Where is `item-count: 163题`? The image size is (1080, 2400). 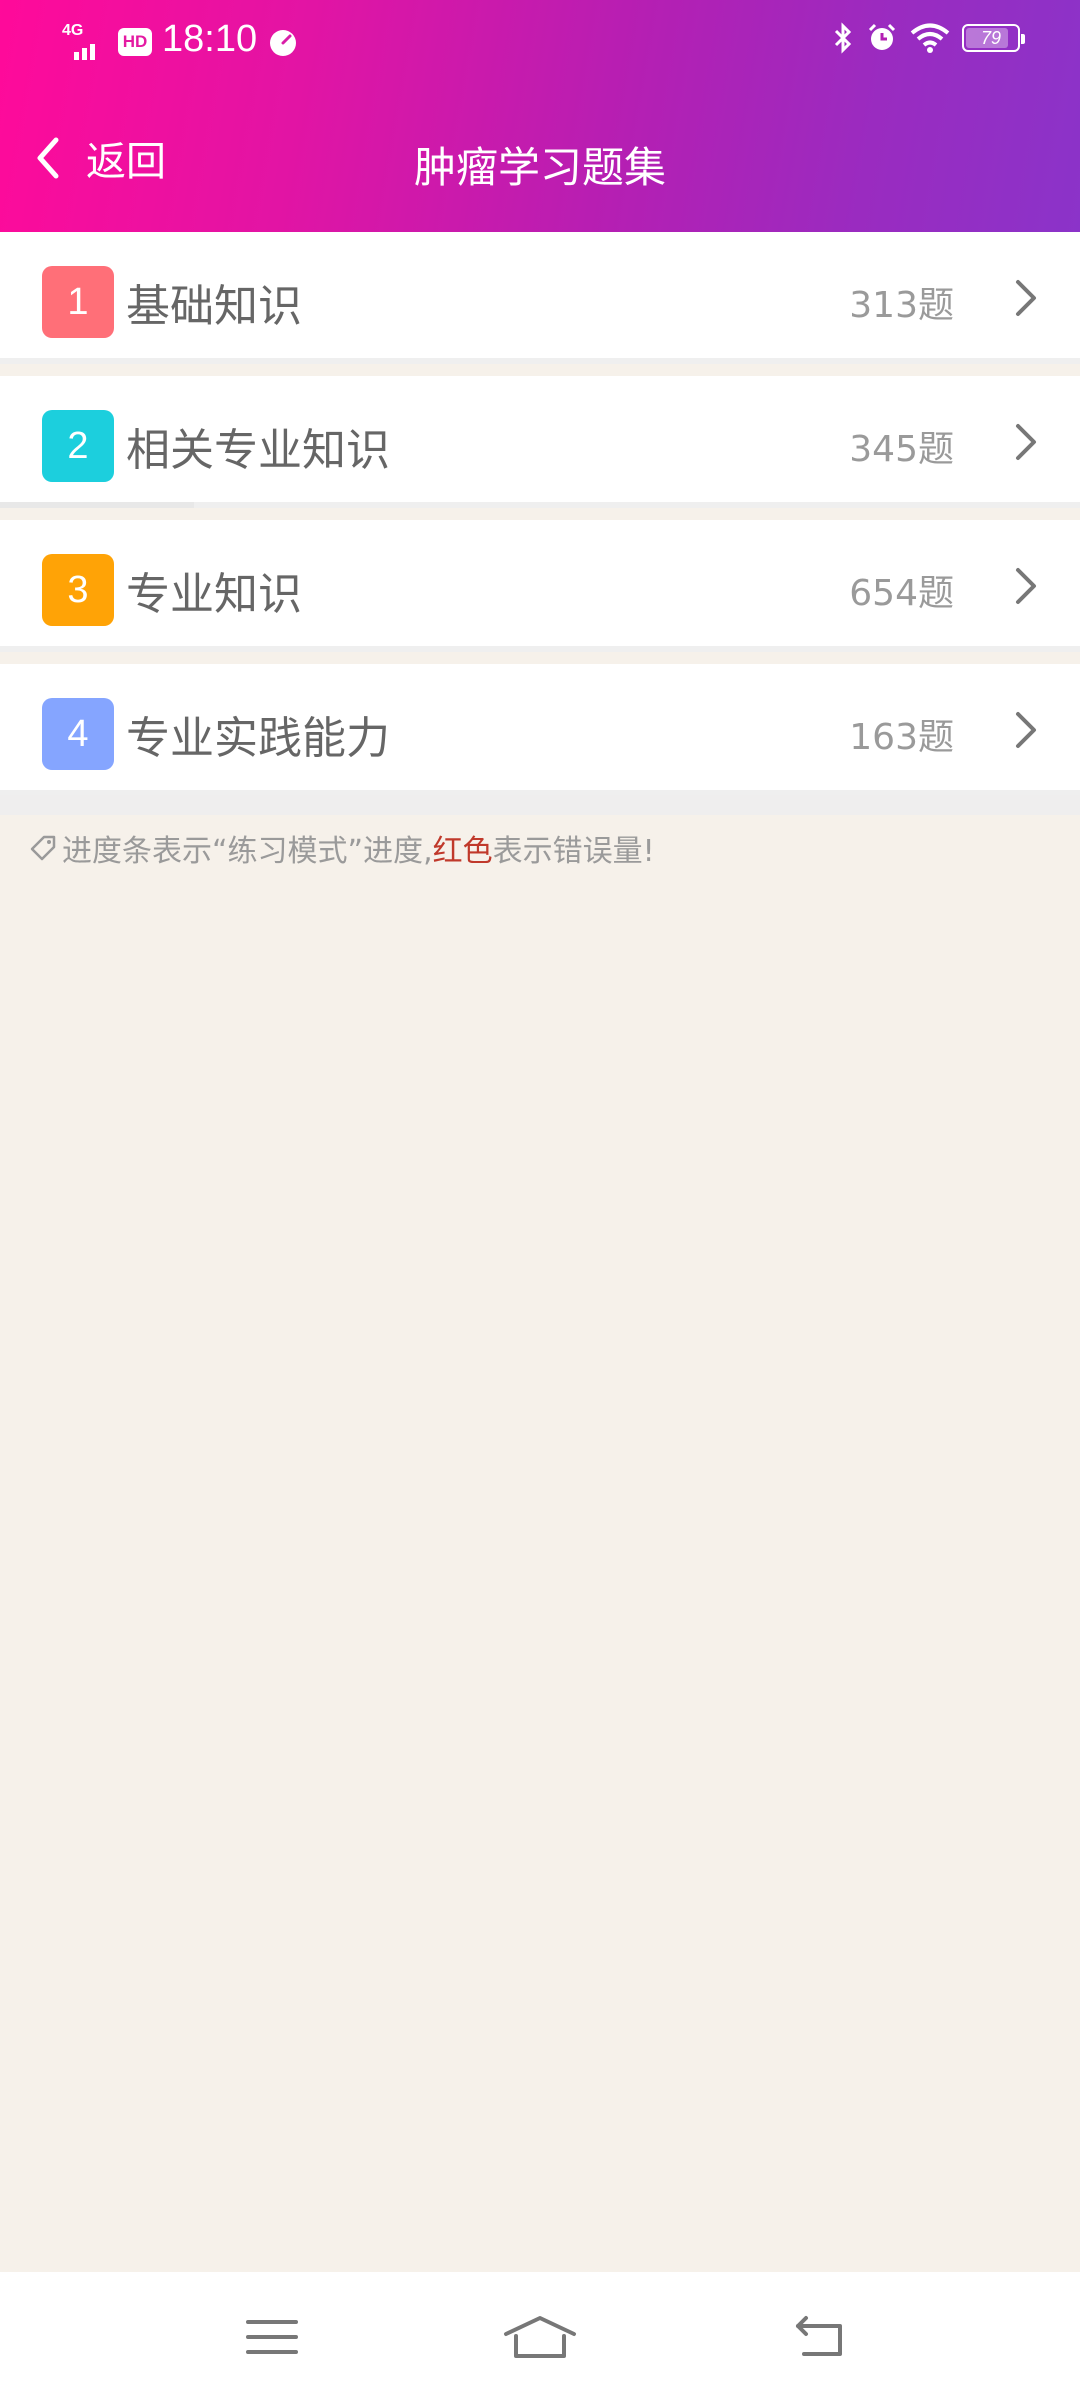
item-count: 163题 is located at coordinates (901, 737).